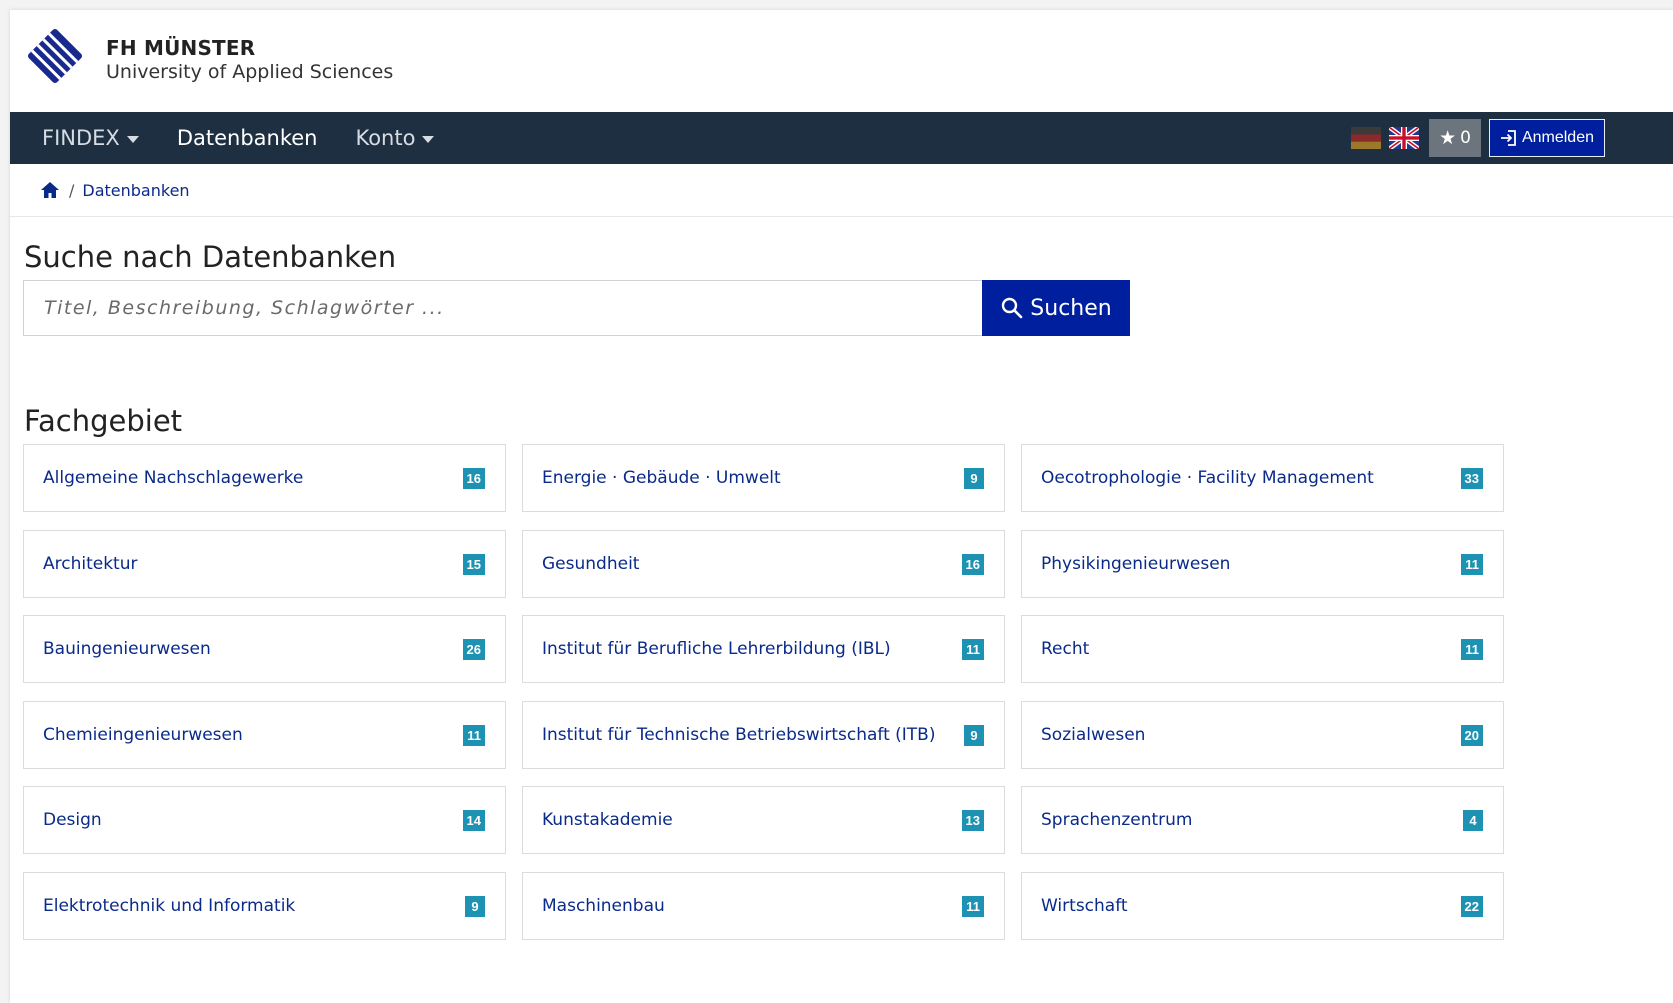 Image resolution: width=1673 pixels, height=1003 pixels. I want to click on subject-label: Physikingenieurwesen, so click(1136, 564).